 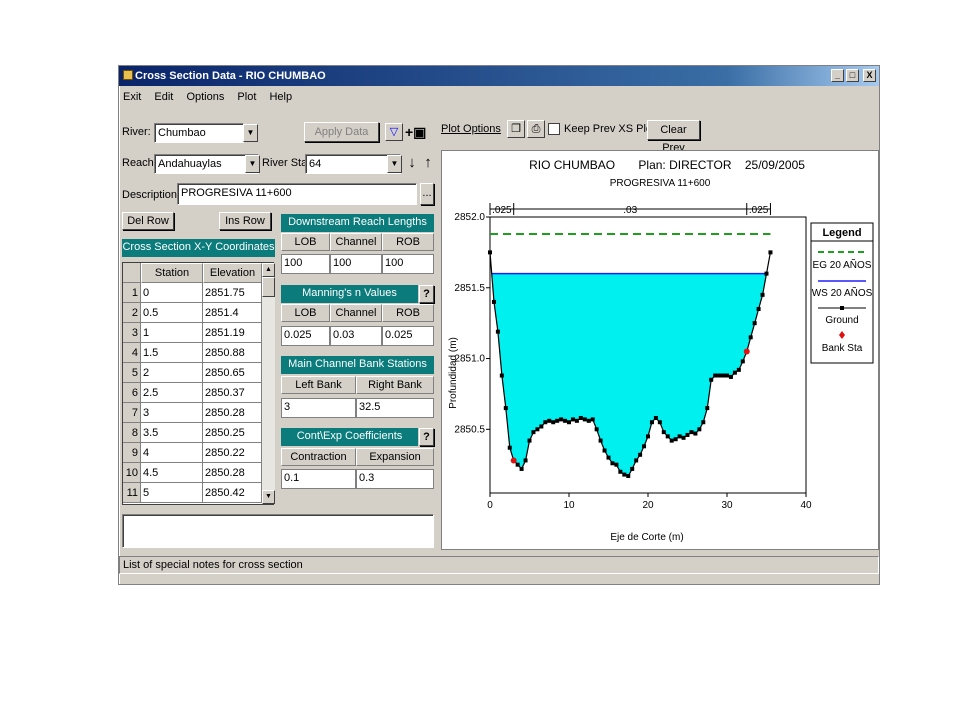 What do you see at coordinates (132, 393) in the screenshot?
I see `row-number: 6` at bounding box center [132, 393].